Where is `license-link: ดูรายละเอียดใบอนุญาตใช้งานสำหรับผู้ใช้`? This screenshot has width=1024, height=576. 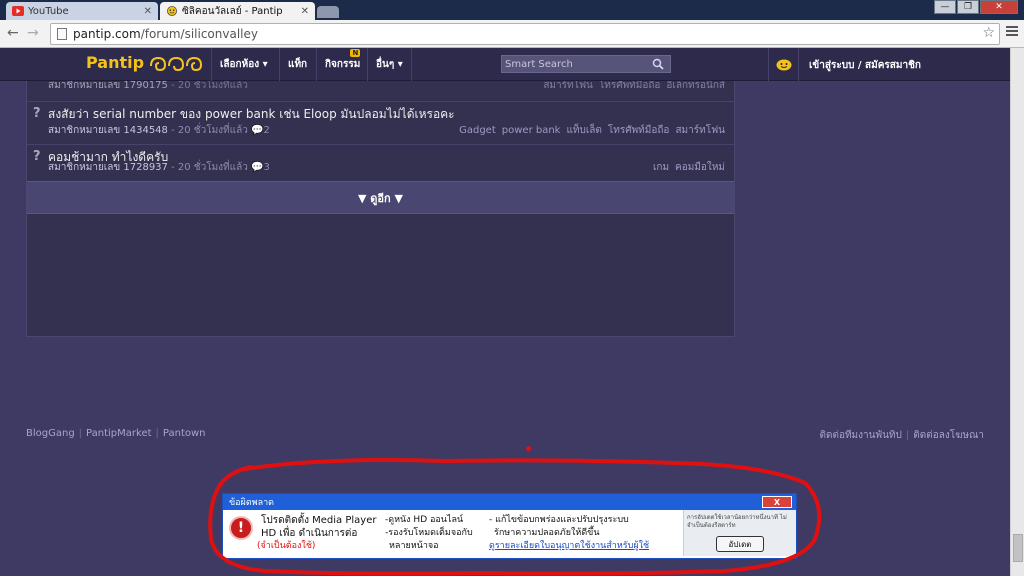 license-link: ดูรายละเอียดใบอนุญาตใช้งานสำหรับผู้ใช้ is located at coordinates (569, 546).